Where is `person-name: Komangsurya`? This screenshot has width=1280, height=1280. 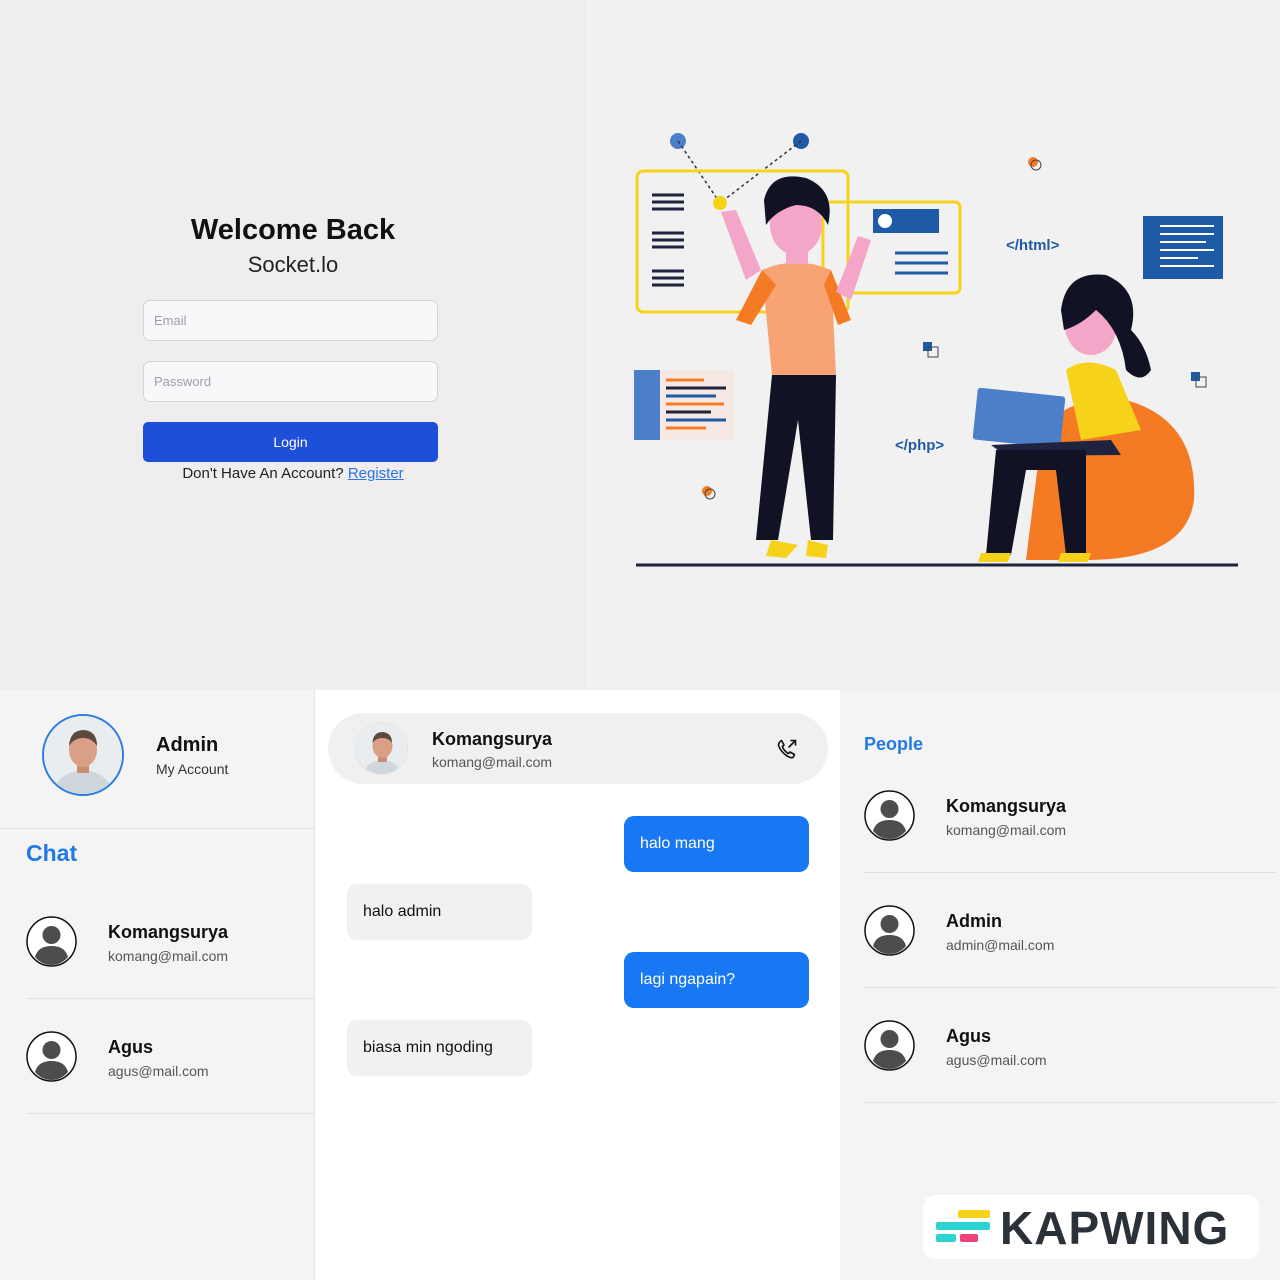
person-name: Komangsurya is located at coordinates (1006, 806).